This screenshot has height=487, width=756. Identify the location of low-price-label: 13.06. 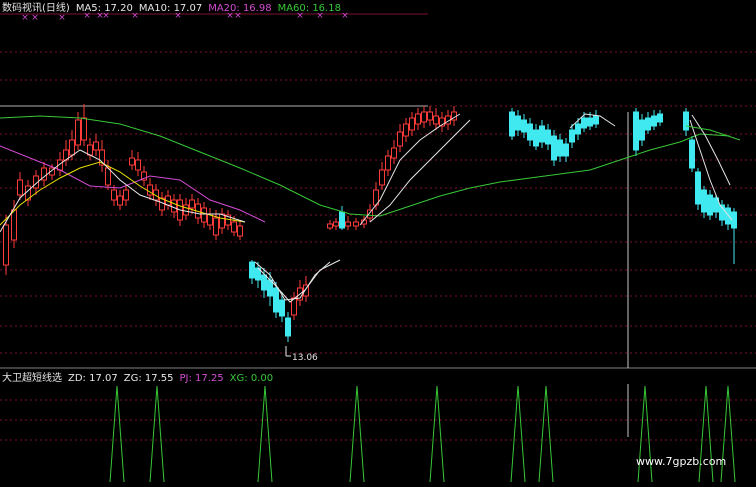
(305, 358).